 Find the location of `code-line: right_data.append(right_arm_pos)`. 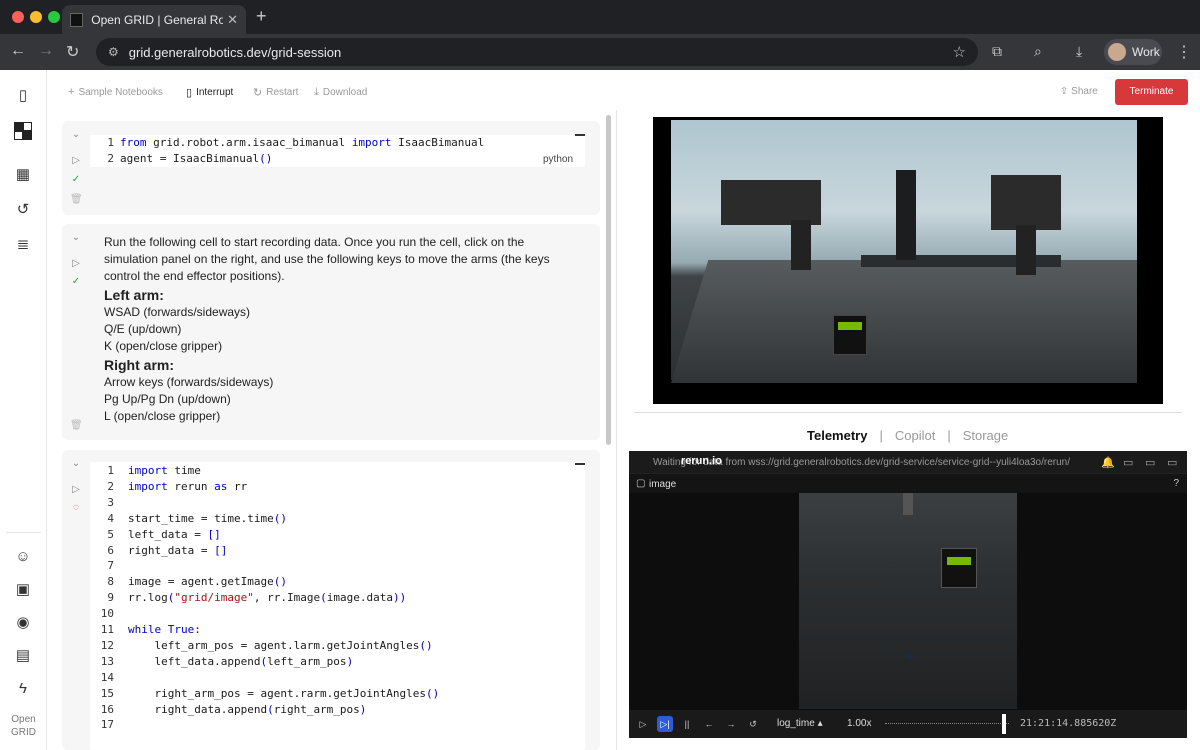

code-line: right_data.append(right_arm_pos) is located at coordinates (247, 709).